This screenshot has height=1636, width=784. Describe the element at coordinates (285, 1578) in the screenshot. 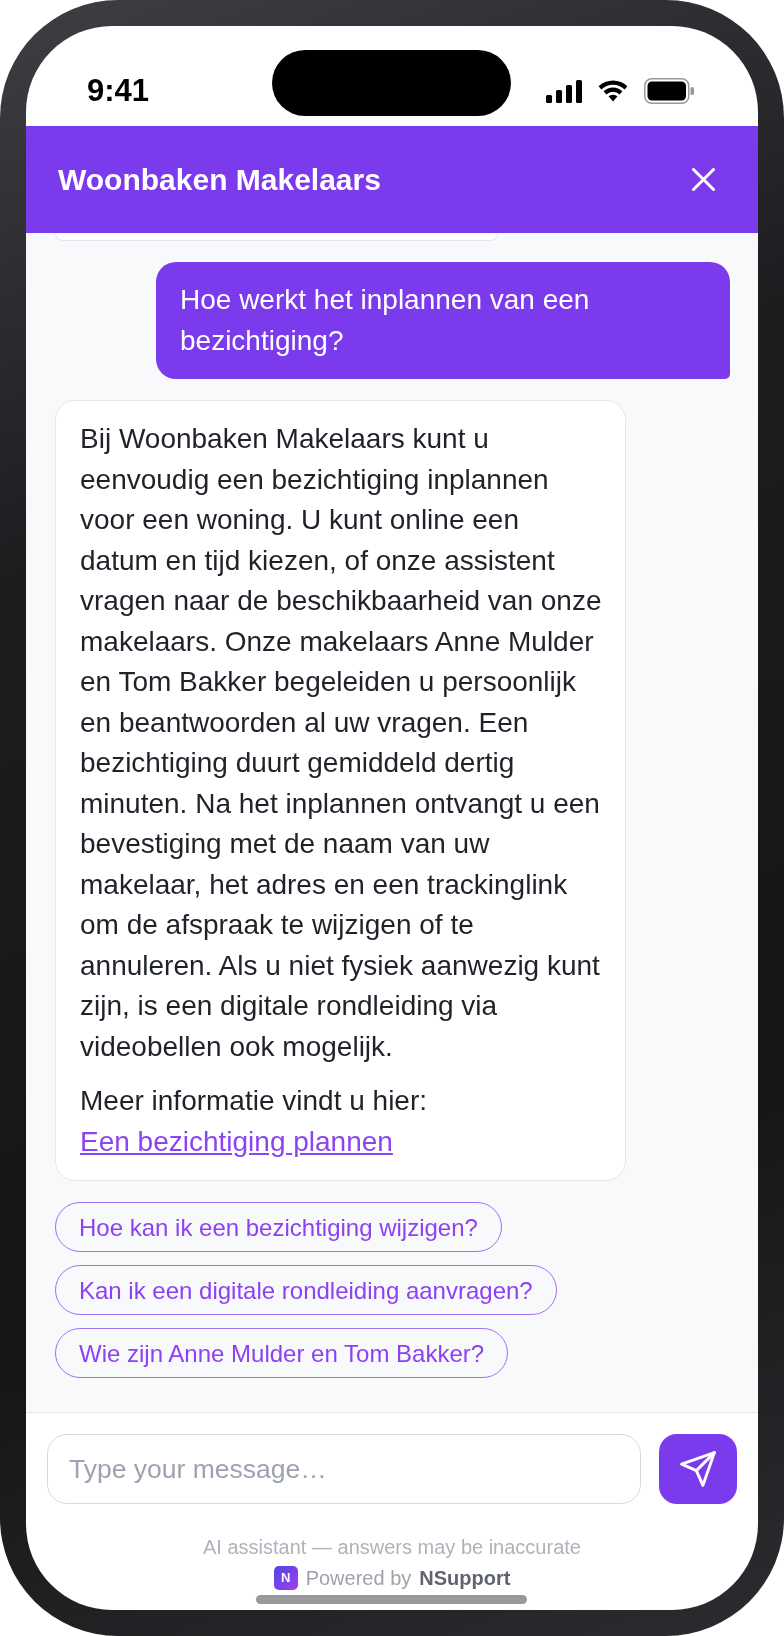

I see `brand-logo: N` at that location.